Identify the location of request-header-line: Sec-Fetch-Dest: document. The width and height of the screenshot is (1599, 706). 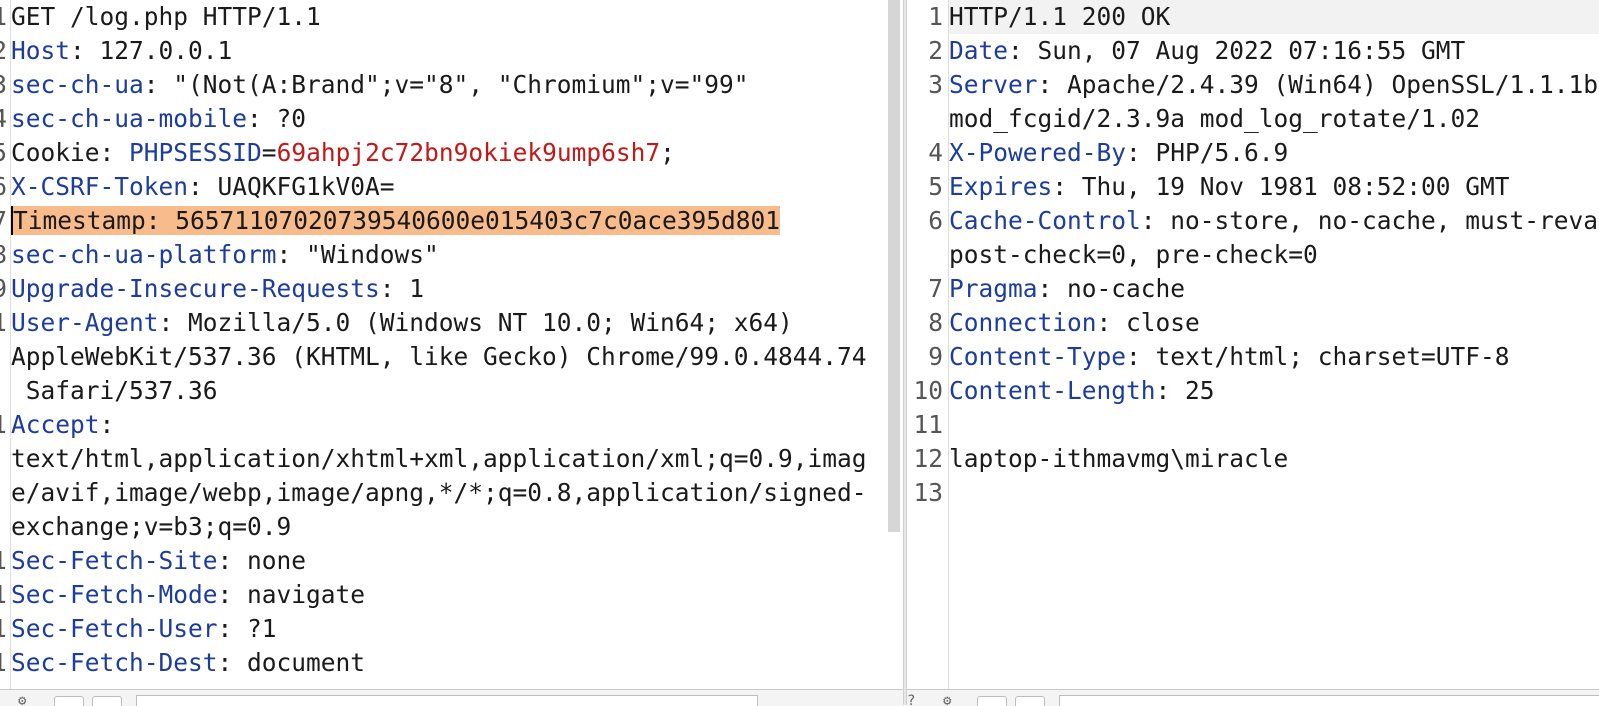
(188, 662).